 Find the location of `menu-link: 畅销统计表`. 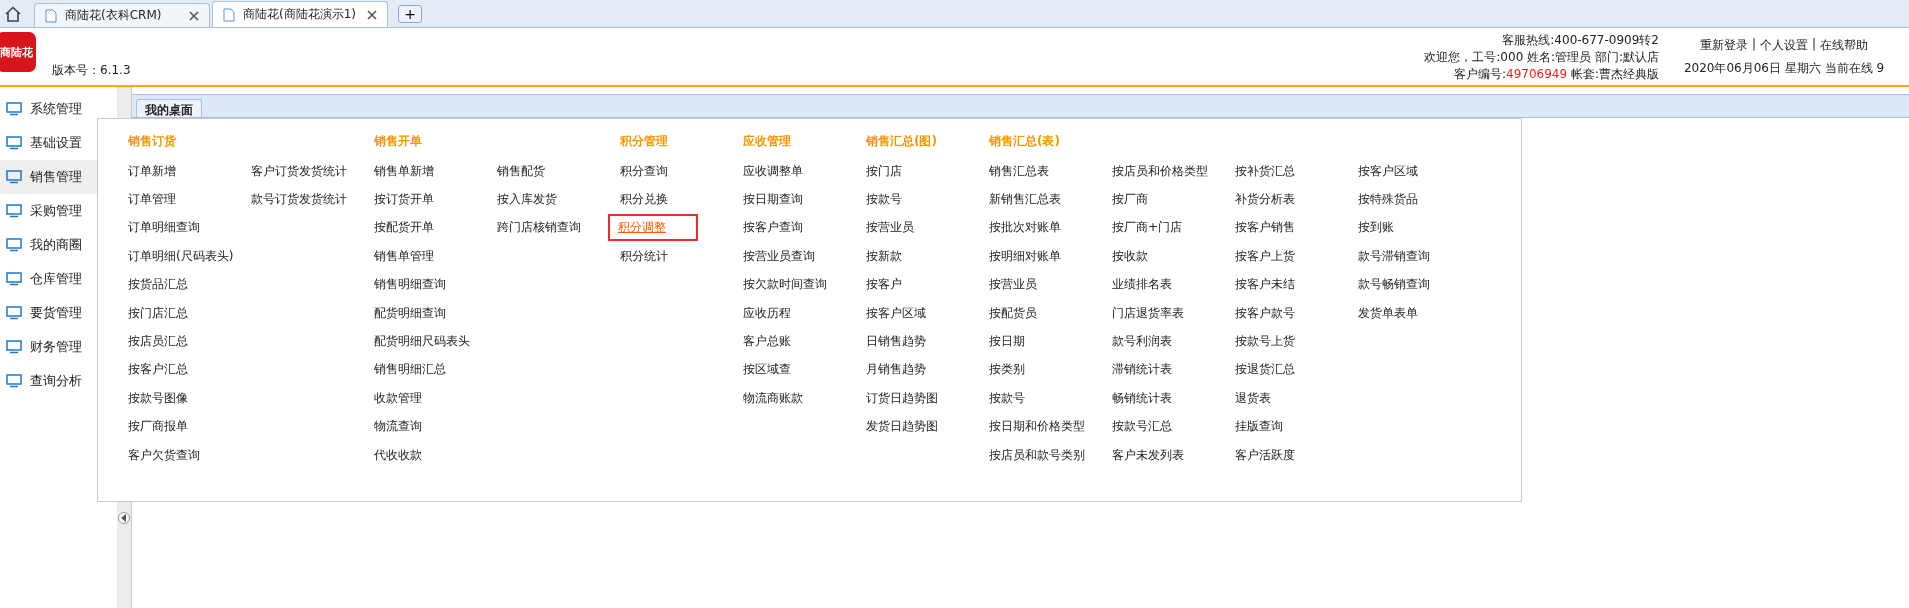

menu-link: 畅销统计表 is located at coordinates (1142, 398).